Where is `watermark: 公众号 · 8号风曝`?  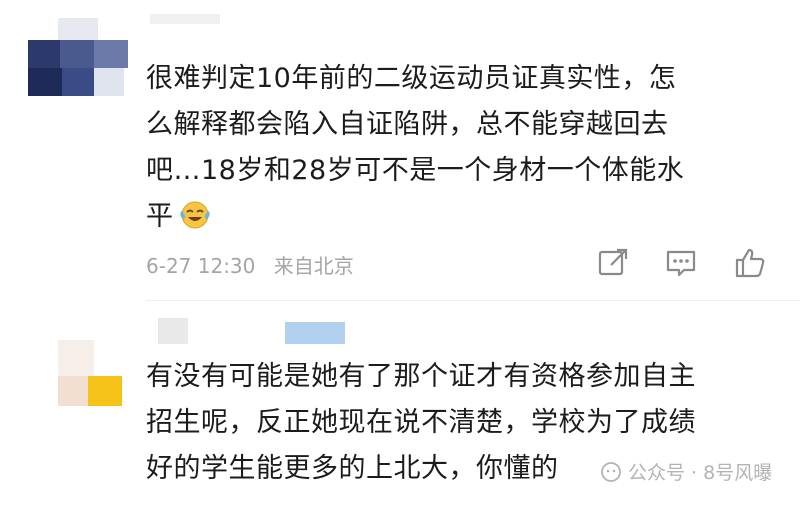
watermark: 公众号 · 8号风曝 is located at coordinates (686, 471).